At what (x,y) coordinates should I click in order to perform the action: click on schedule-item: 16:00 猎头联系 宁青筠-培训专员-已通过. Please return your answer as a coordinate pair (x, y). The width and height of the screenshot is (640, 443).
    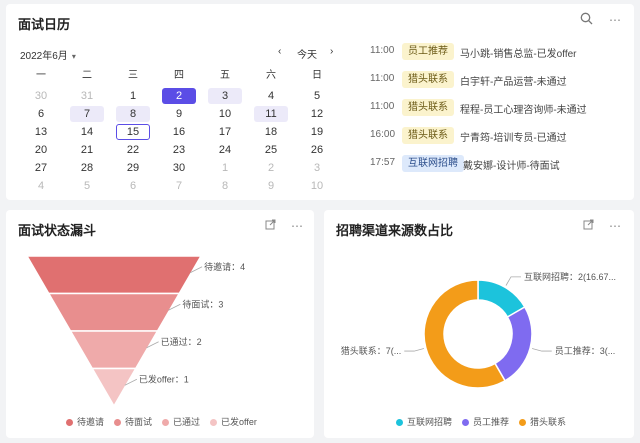
    Looking at the image, I should click on (495, 136).